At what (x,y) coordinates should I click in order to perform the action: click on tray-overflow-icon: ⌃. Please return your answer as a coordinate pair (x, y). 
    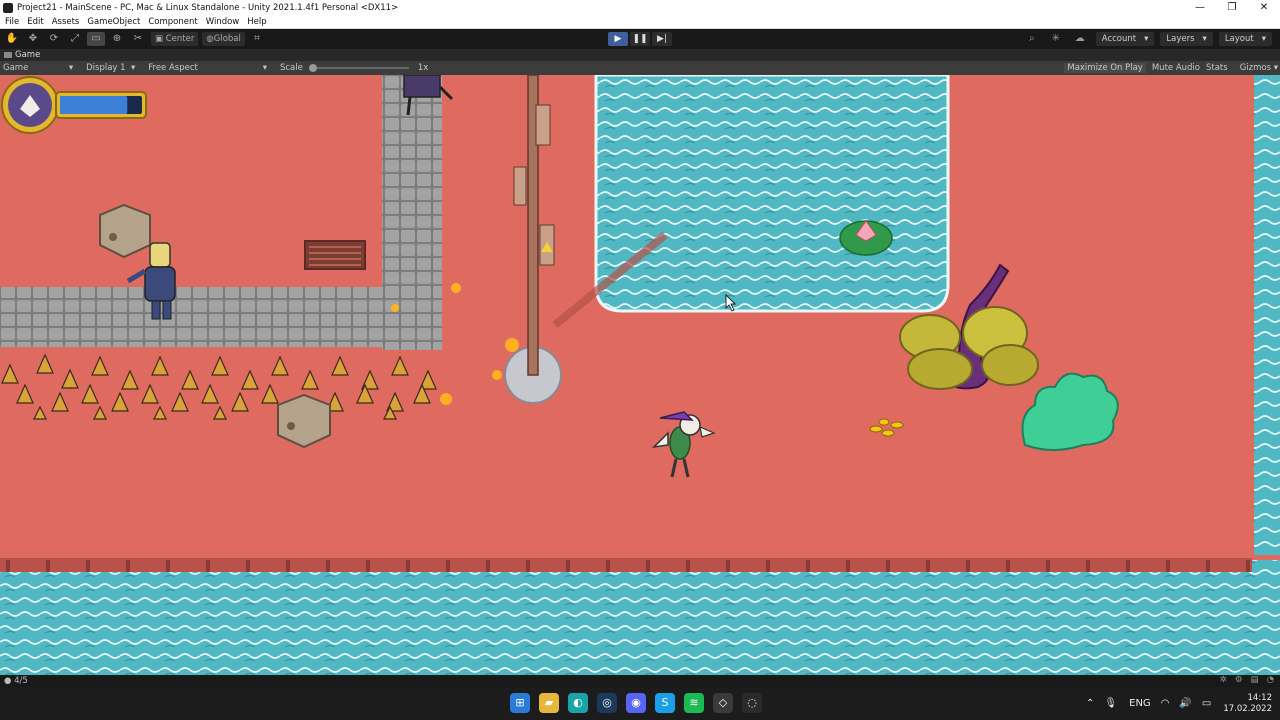
    Looking at the image, I should click on (1090, 703).